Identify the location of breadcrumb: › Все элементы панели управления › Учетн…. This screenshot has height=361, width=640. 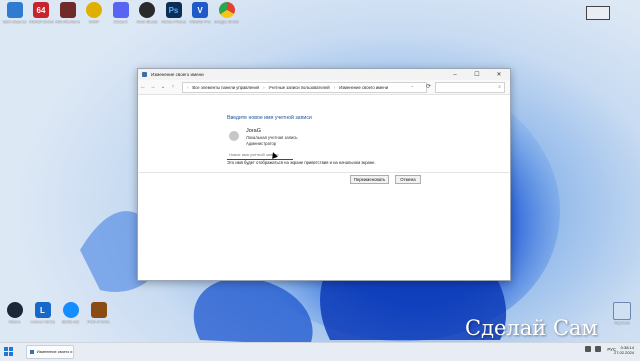
(304, 87).